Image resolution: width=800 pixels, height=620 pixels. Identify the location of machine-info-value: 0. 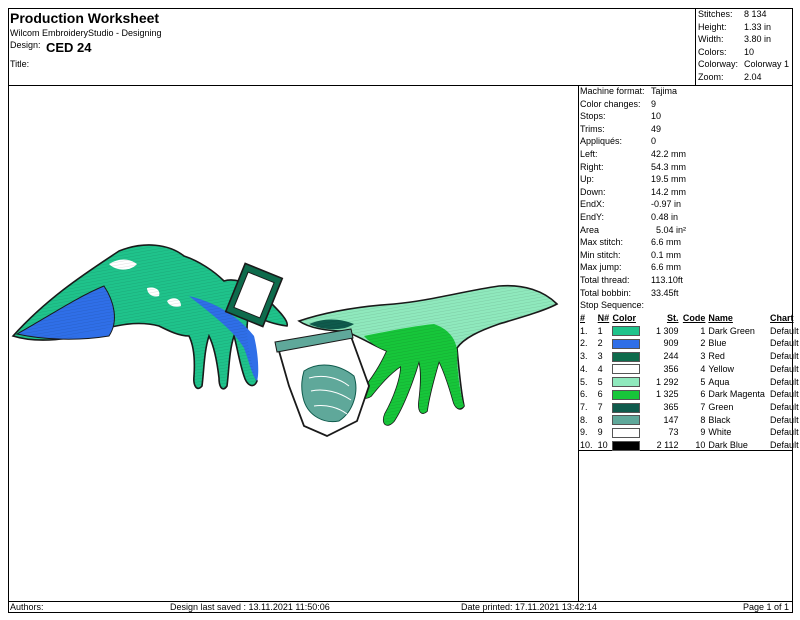
(654, 141).